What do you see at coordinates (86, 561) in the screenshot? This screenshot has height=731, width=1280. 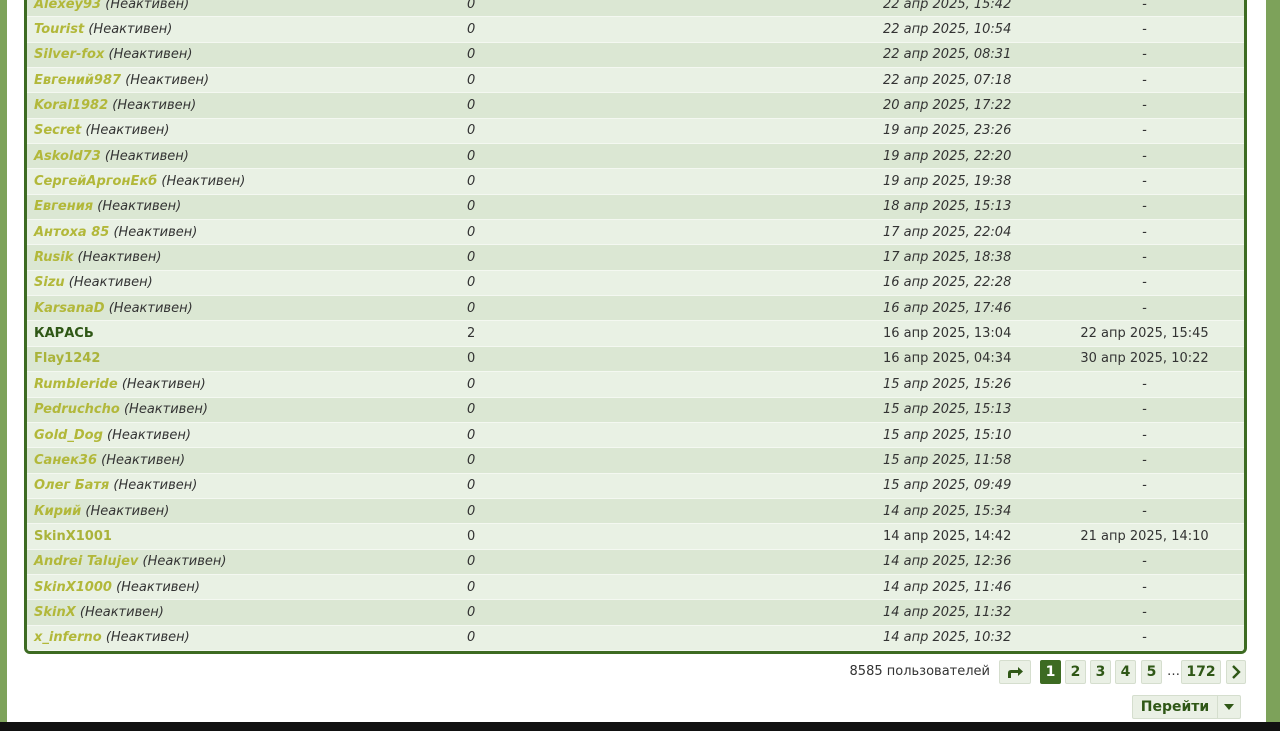 I see `member-username-link: Andrei Talujev` at bounding box center [86, 561].